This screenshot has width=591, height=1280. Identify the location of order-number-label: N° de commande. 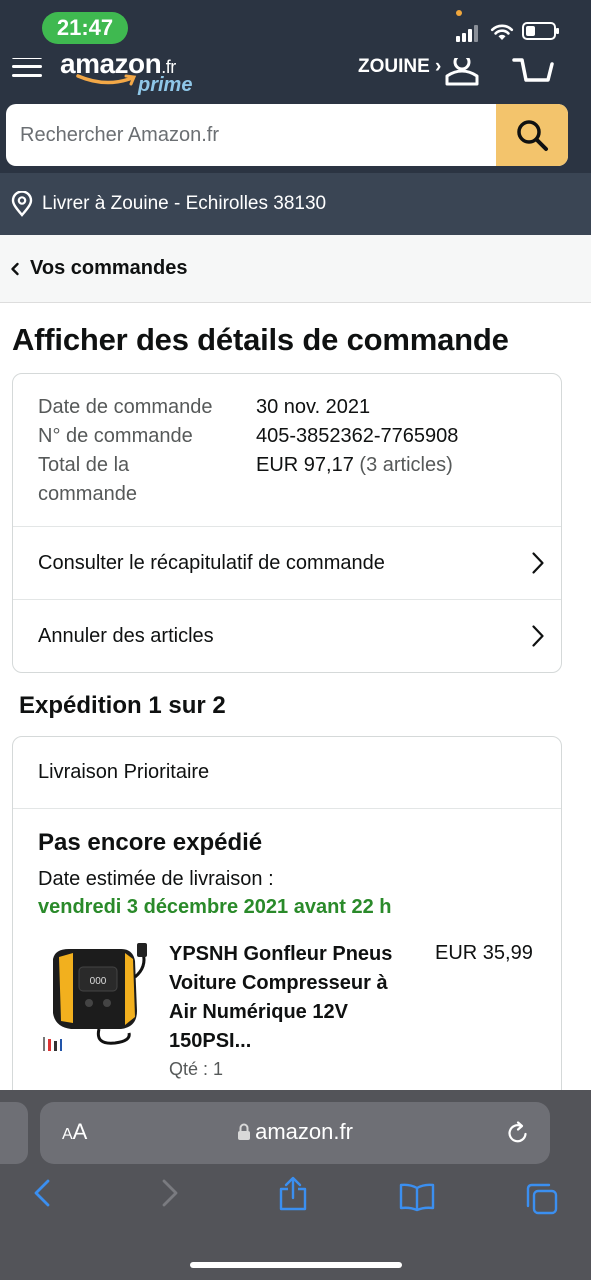
(115, 436).